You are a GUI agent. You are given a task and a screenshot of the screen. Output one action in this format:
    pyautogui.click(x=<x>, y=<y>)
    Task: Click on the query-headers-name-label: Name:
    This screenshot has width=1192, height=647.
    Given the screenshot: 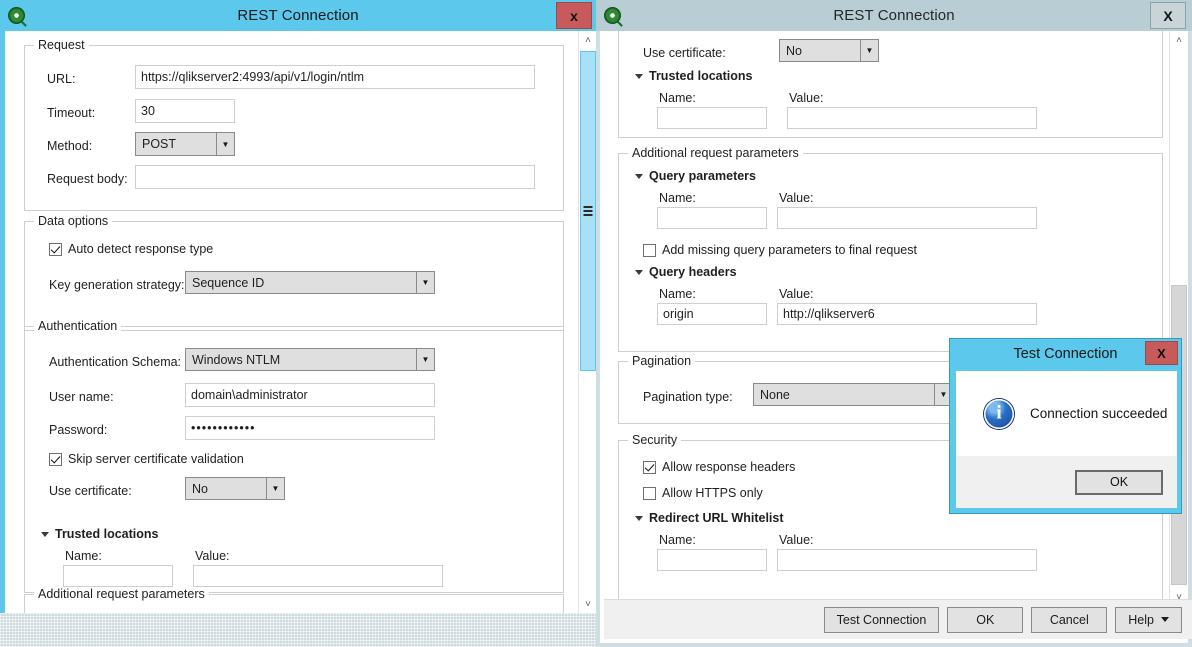 What is the action you would take?
    pyautogui.click(x=677, y=294)
    